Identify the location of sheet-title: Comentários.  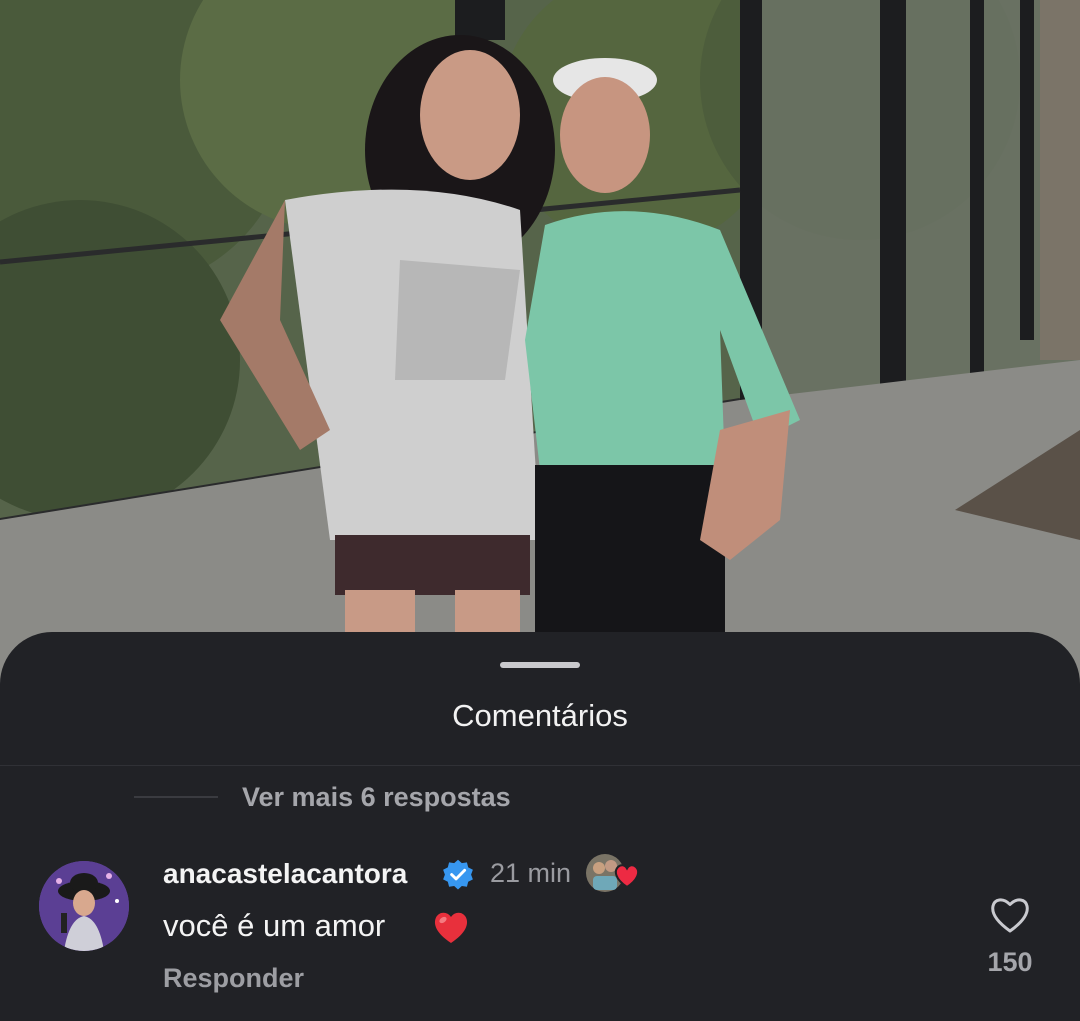
(540, 715).